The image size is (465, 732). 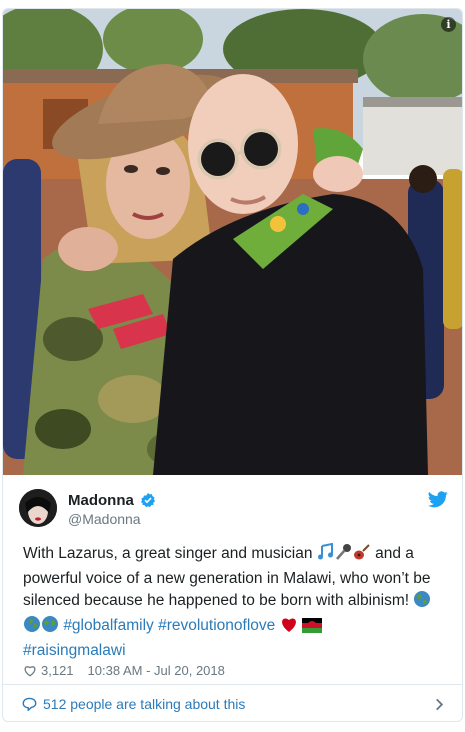 I want to click on musical-notes-emoji-icon, so click(x=326, y=555).